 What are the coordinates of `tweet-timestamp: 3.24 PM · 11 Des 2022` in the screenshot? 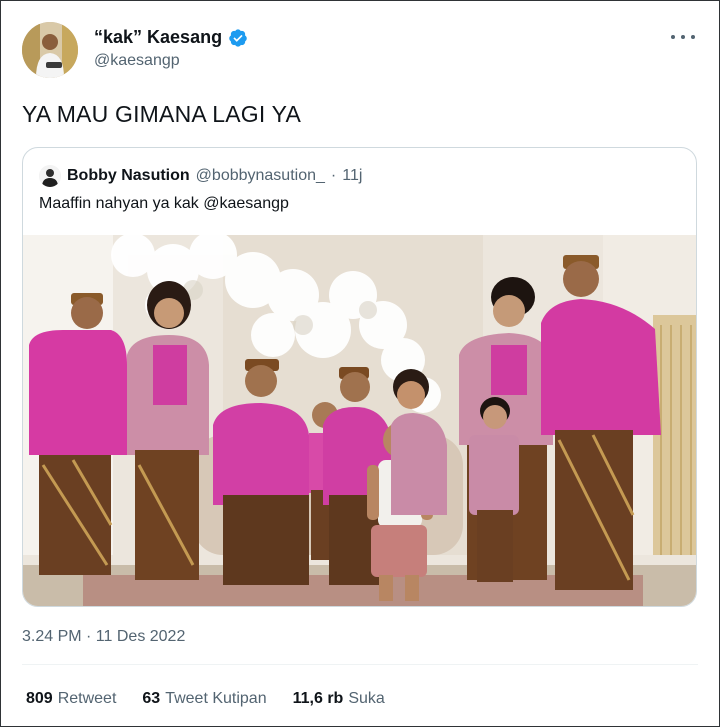 It's located at (103, 637).